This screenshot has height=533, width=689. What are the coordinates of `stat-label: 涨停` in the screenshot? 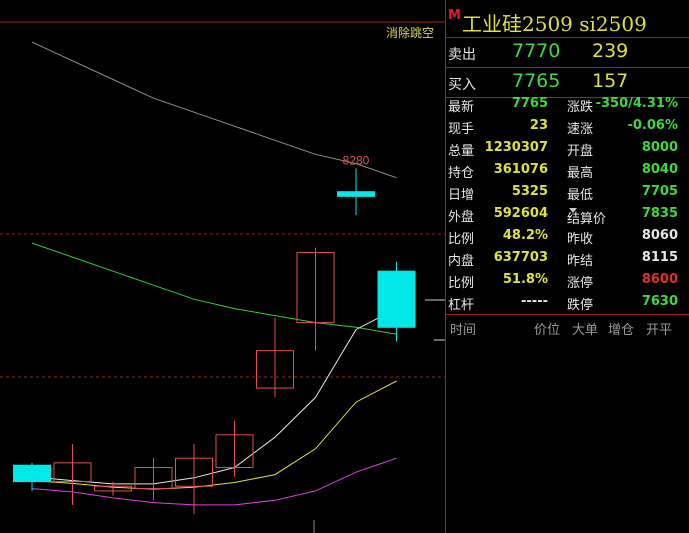 It's located at (580, 283).